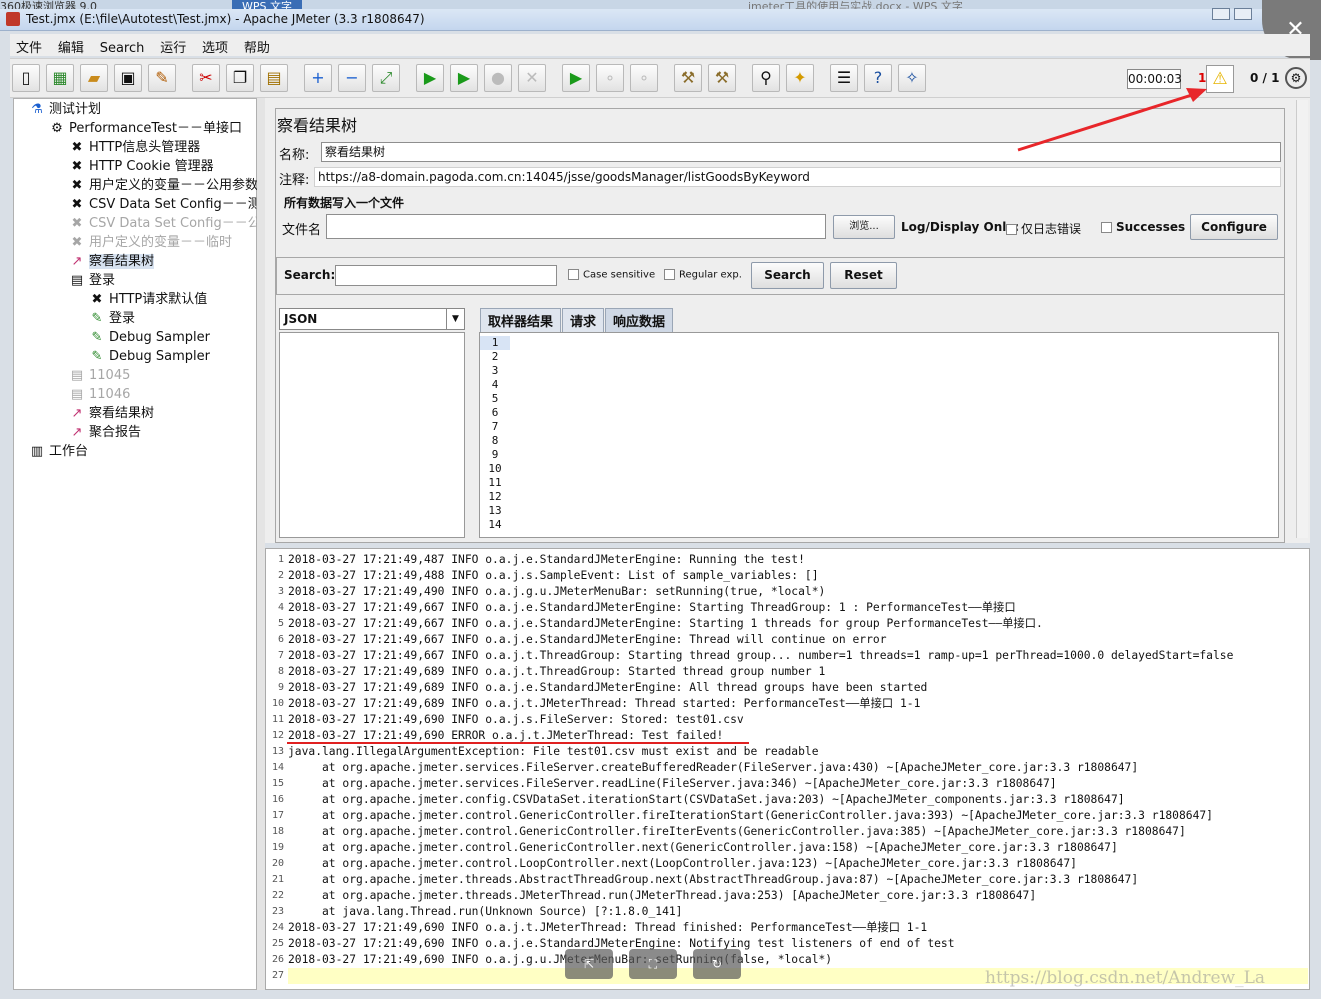 The height and width of the screenshot is (999, 1321). I want to click on vertical-scrollbar, so click(1302, 319).